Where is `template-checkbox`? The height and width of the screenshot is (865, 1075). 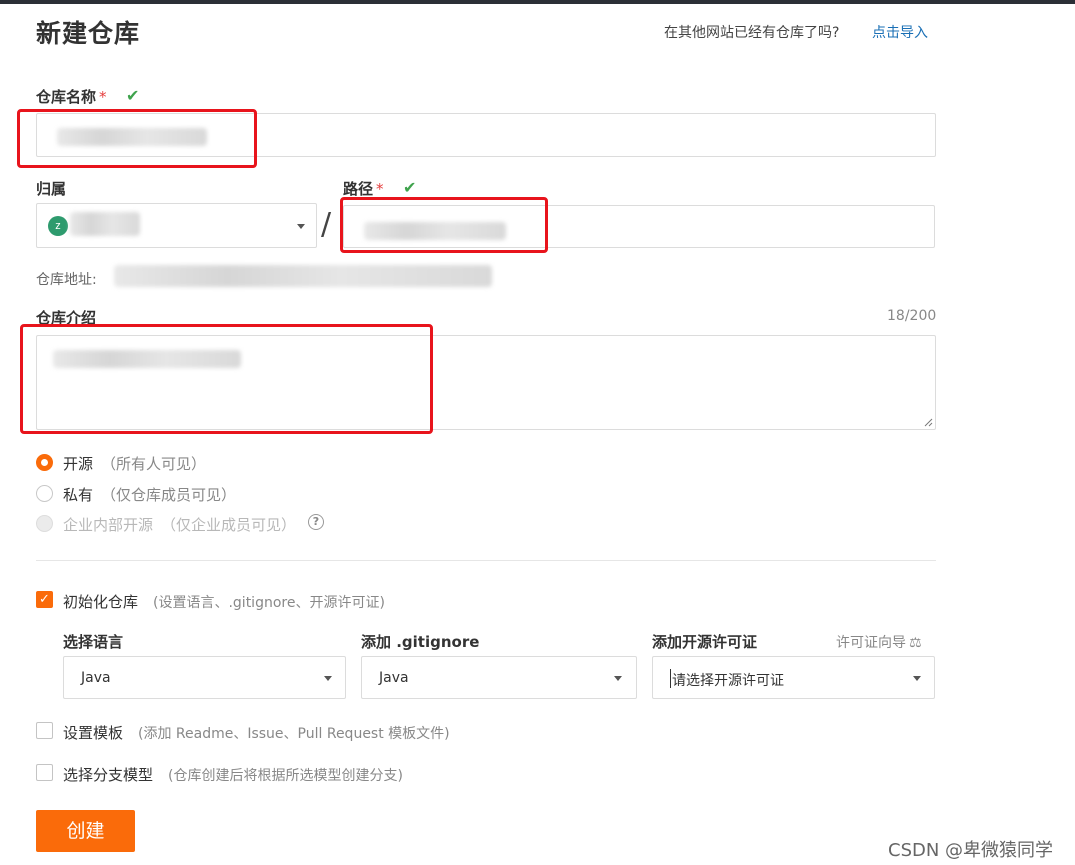
template-checkbox is located at coordinates (44, 730).